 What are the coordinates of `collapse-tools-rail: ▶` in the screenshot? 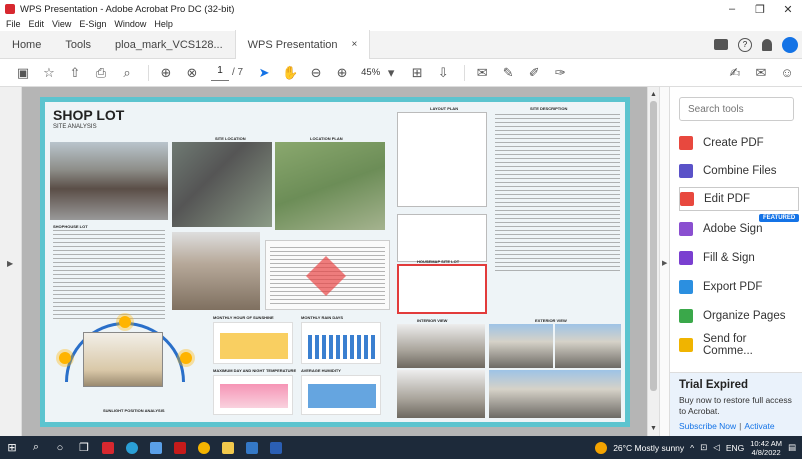 It's located at (664, 261).